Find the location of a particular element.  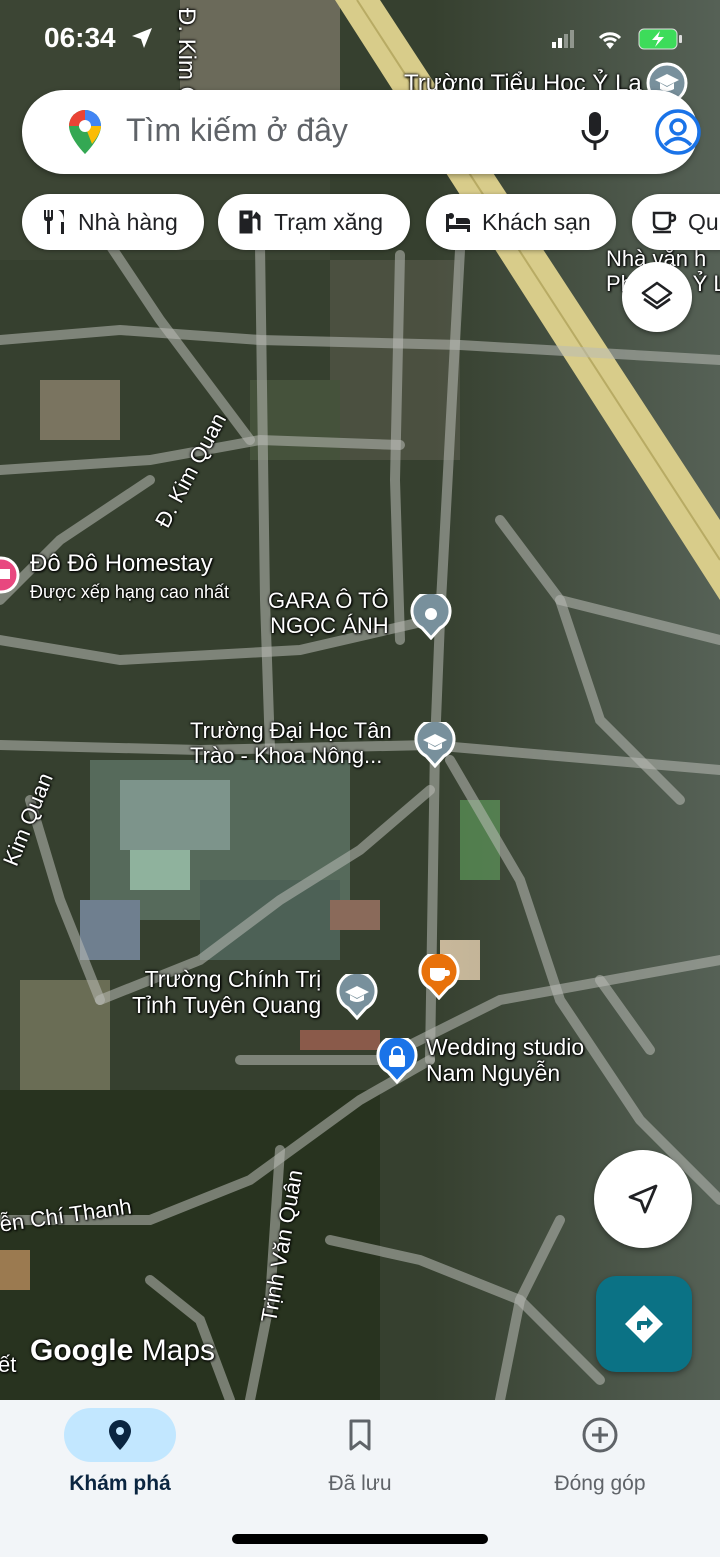

chip-hotels: Khách sạn is located at coordinates (521, 222).